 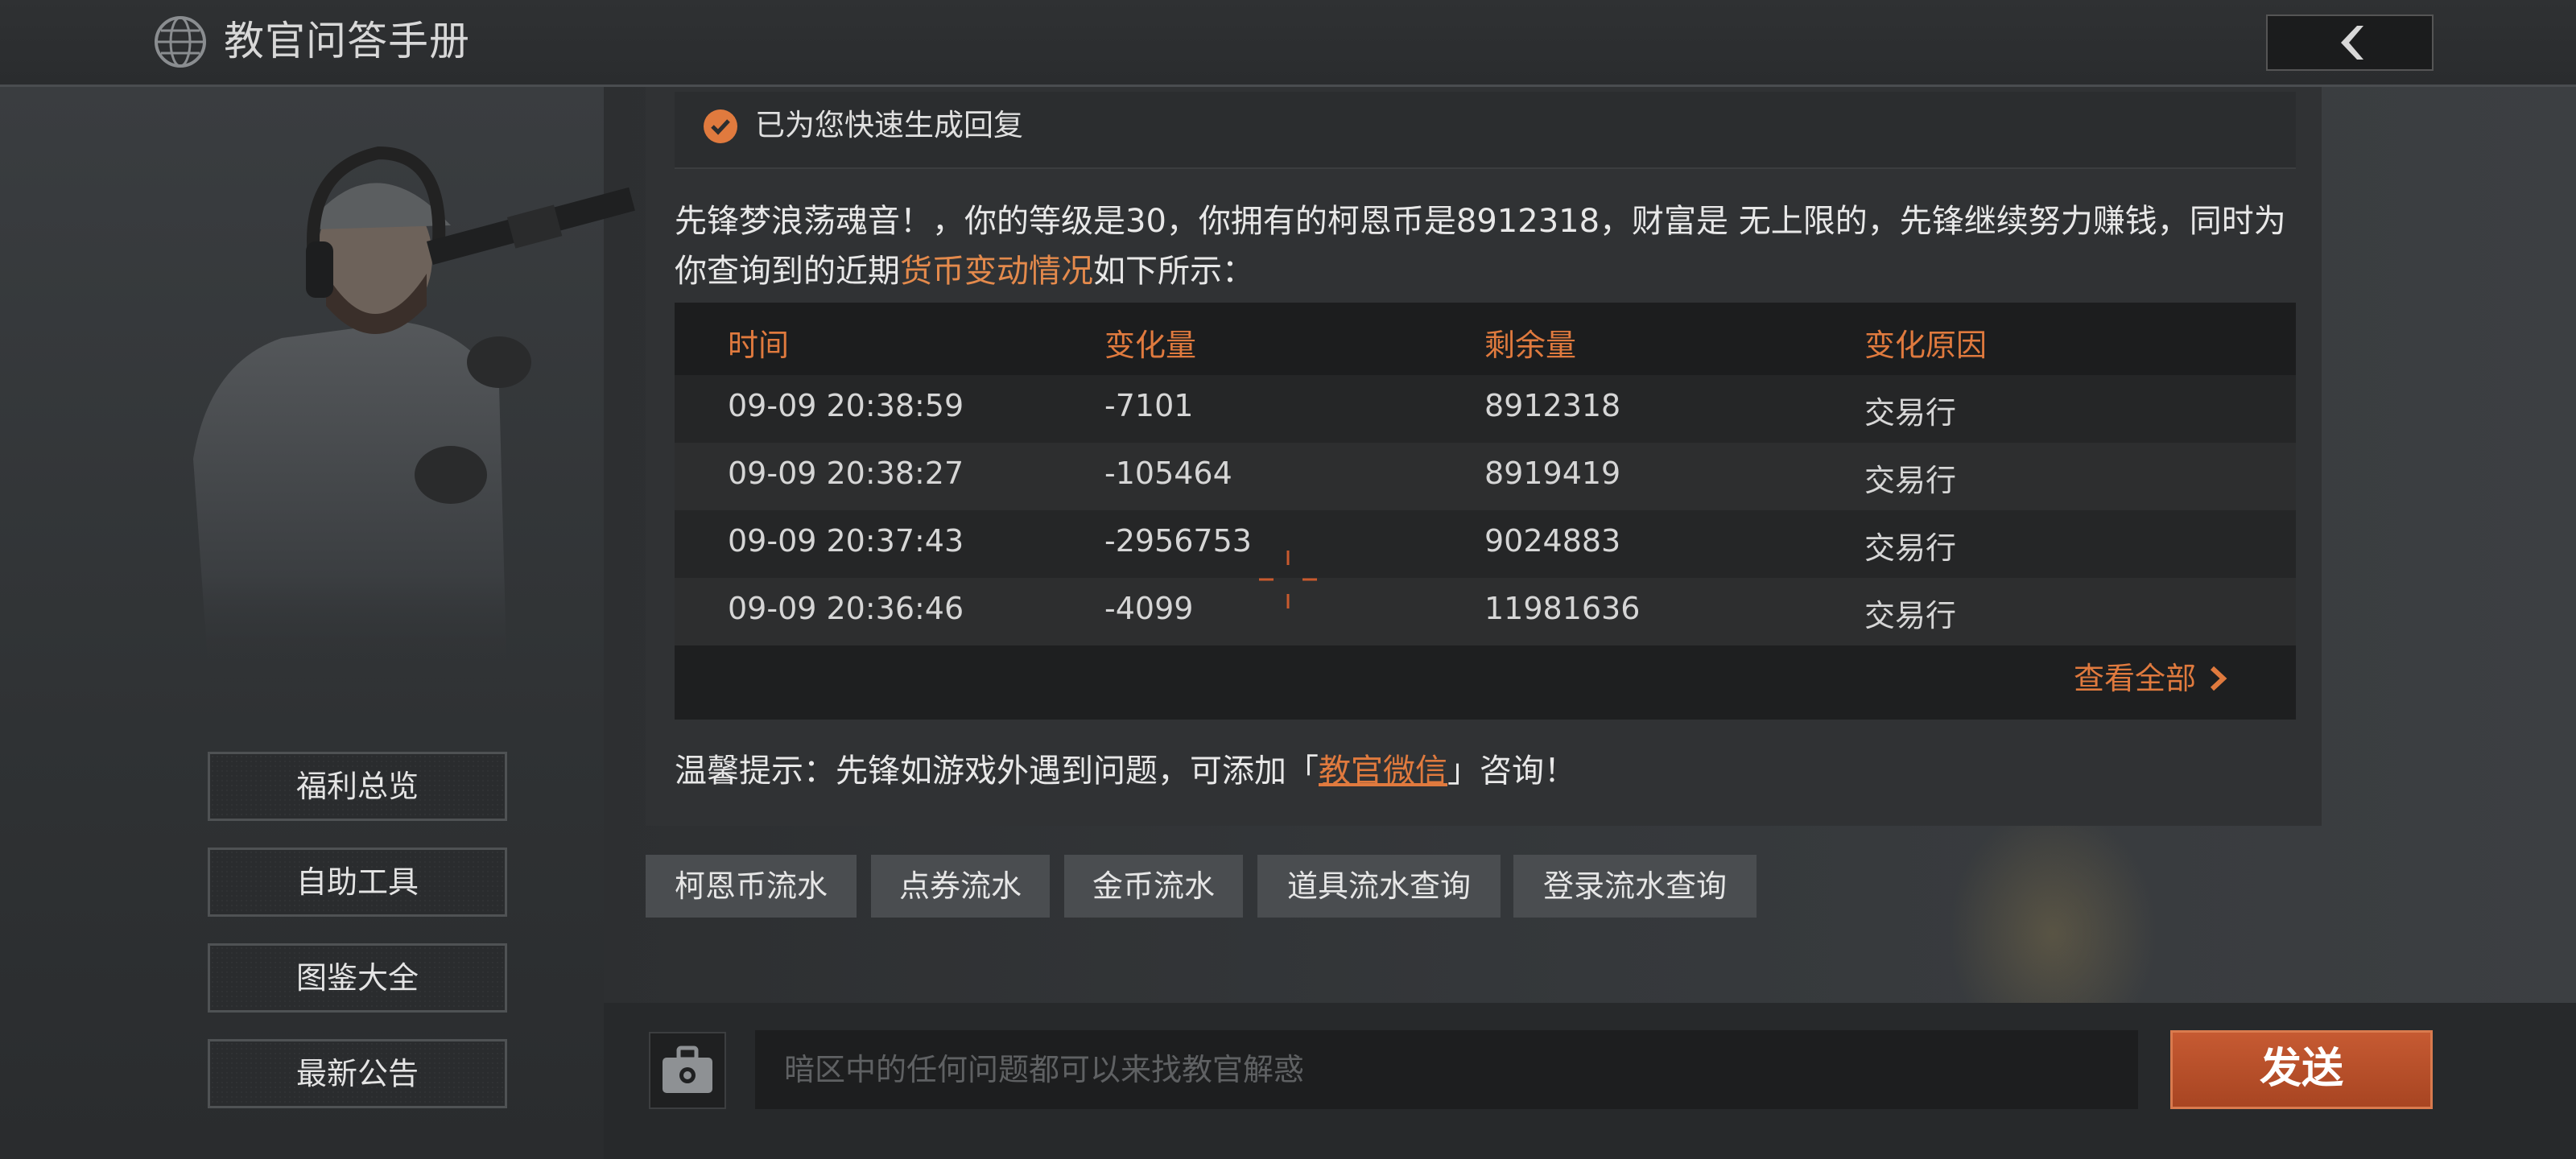 I want to click on table-row: 09-09 20:36:46 -4099 11981636 交易行, so click(x=1485, y=611).